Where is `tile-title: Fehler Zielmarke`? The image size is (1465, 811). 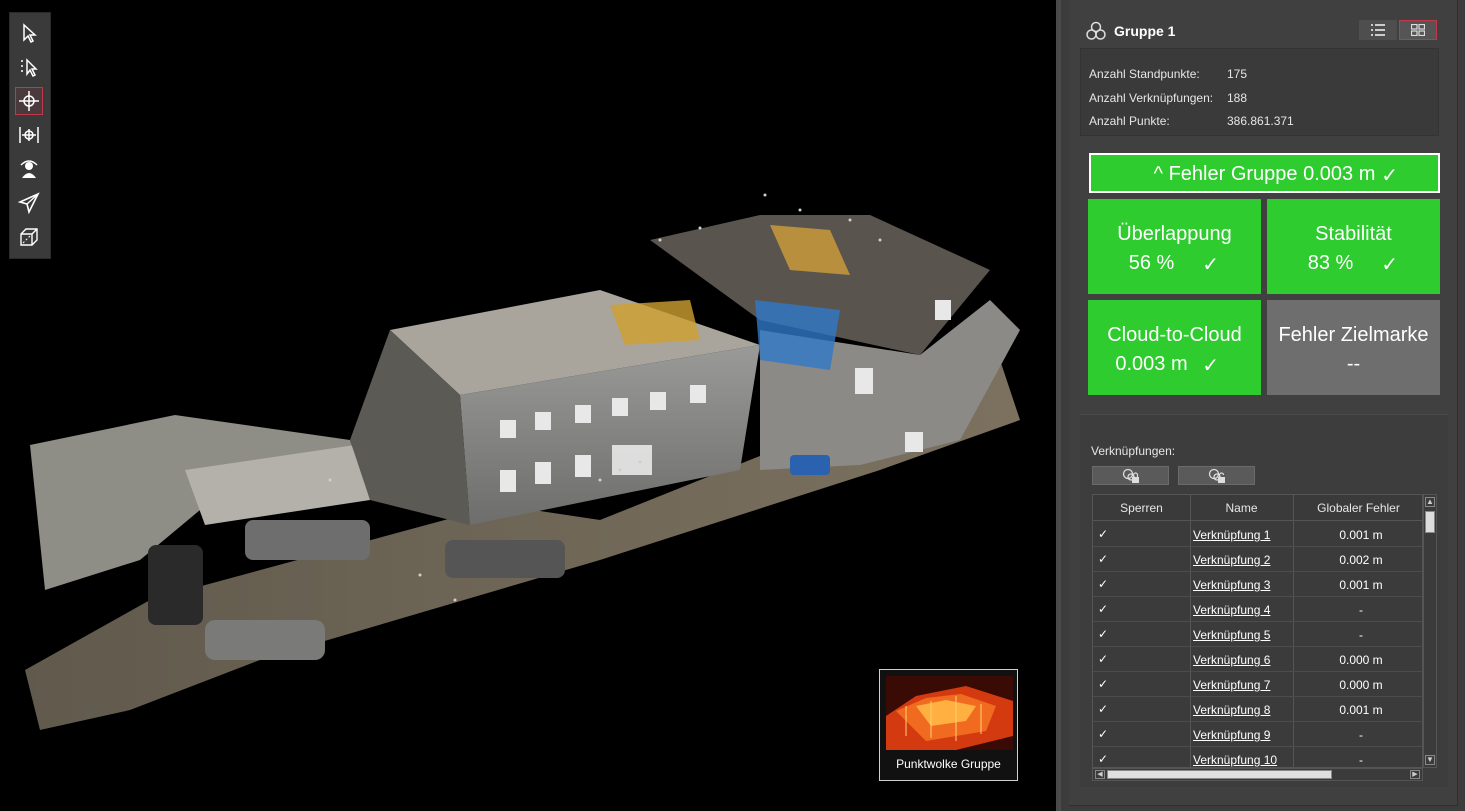
tile-title: Fehler Zielmarke is located at coordinates (1353, 335).